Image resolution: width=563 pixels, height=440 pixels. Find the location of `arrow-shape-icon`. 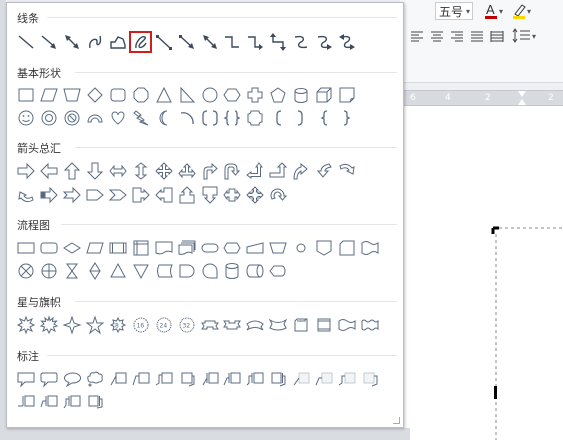

arrow-shape-icon is located at coordinates (49, 42).